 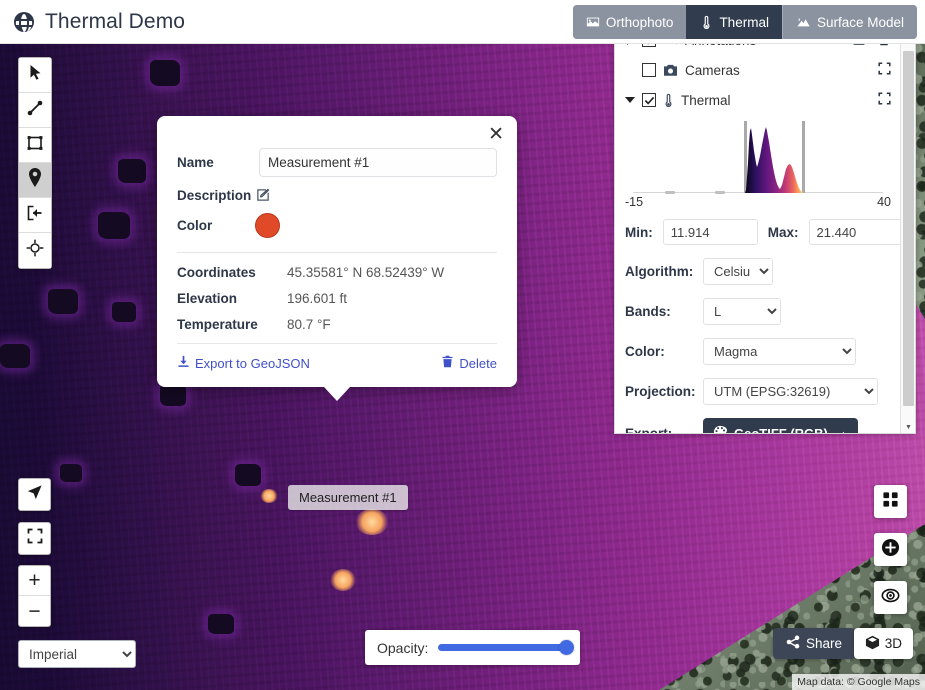 I want to click on layer-row-cameras: Cameras, so click(x=758, y=70).